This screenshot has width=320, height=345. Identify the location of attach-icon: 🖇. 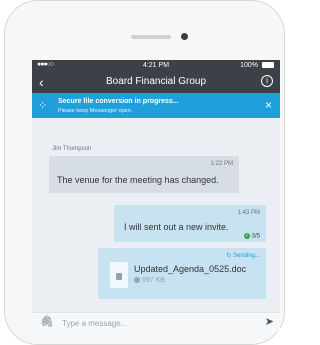
(47, 321).